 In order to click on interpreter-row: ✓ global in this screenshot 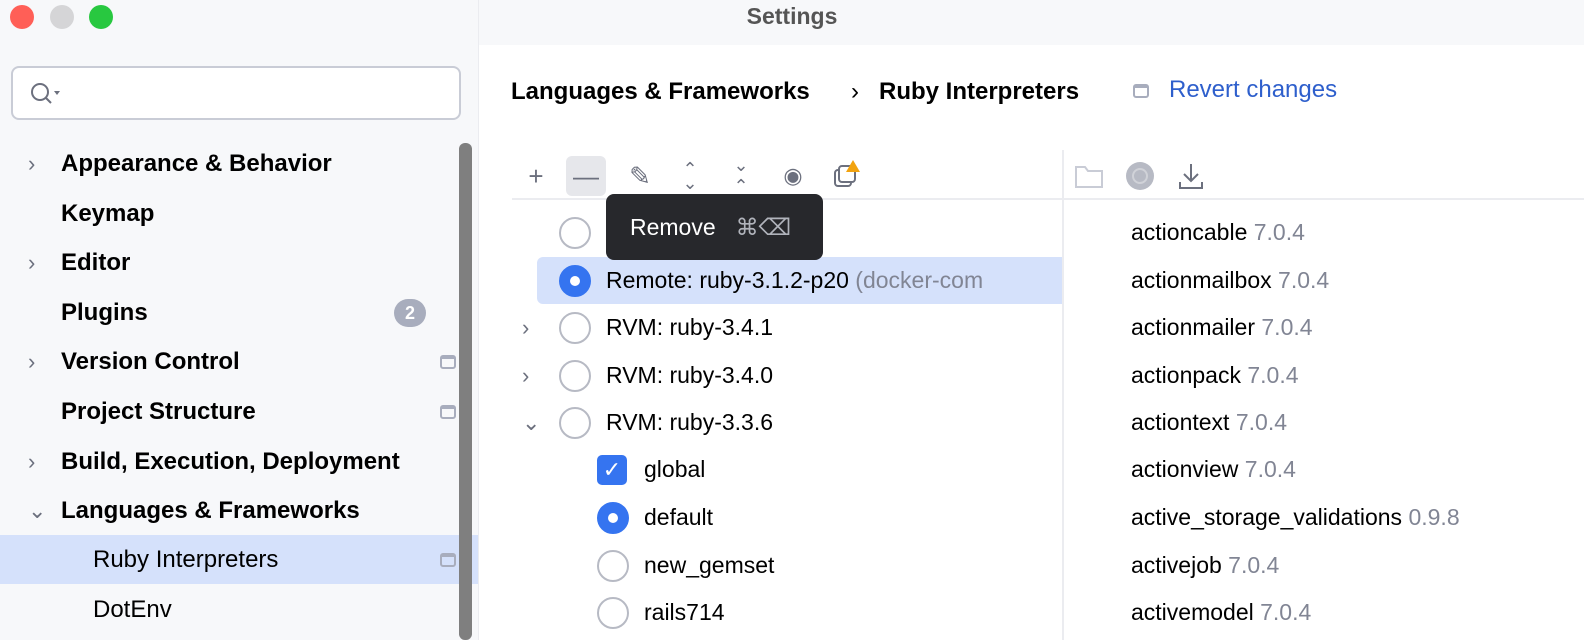, I will do `click(787, 469)`.